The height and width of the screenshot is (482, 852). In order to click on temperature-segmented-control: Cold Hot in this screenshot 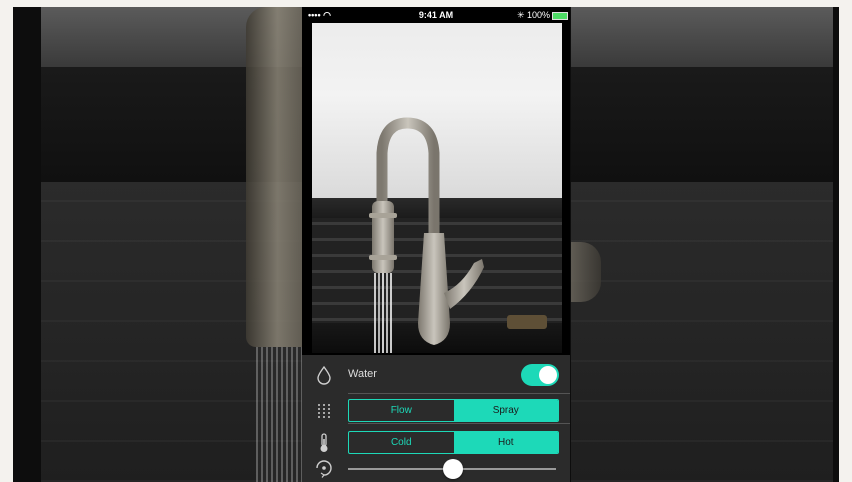, I will do `click(453, 442)`.